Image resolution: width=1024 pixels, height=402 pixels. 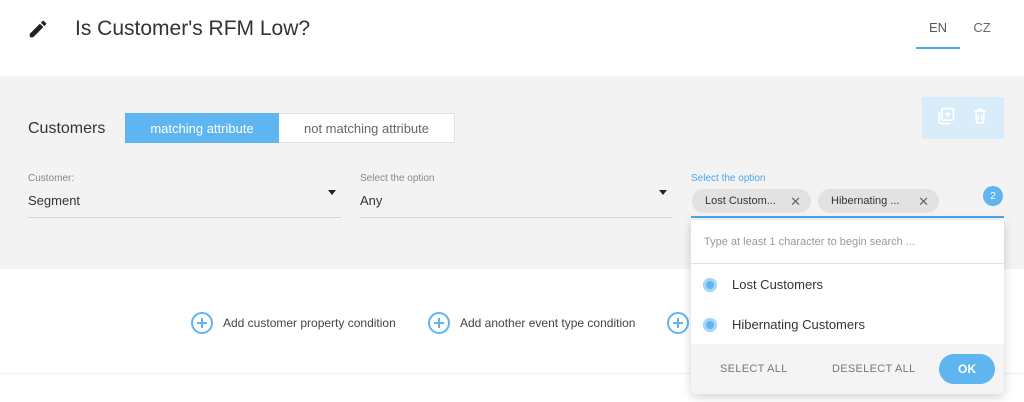 I want to click on lang-tab-en: EN, so click(x=938, y=27).